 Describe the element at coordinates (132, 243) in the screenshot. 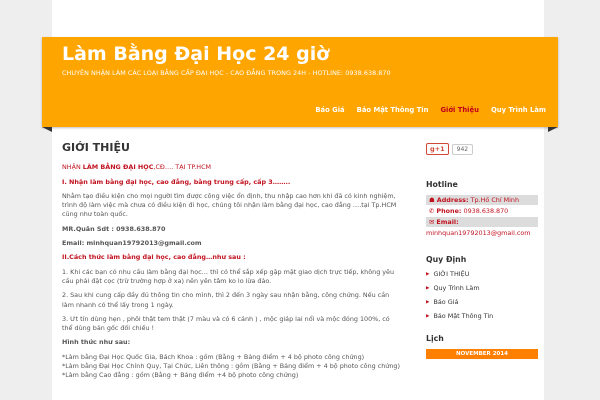

I see `contact-email: Email: minhquan19792013@gmail.com` at that location.